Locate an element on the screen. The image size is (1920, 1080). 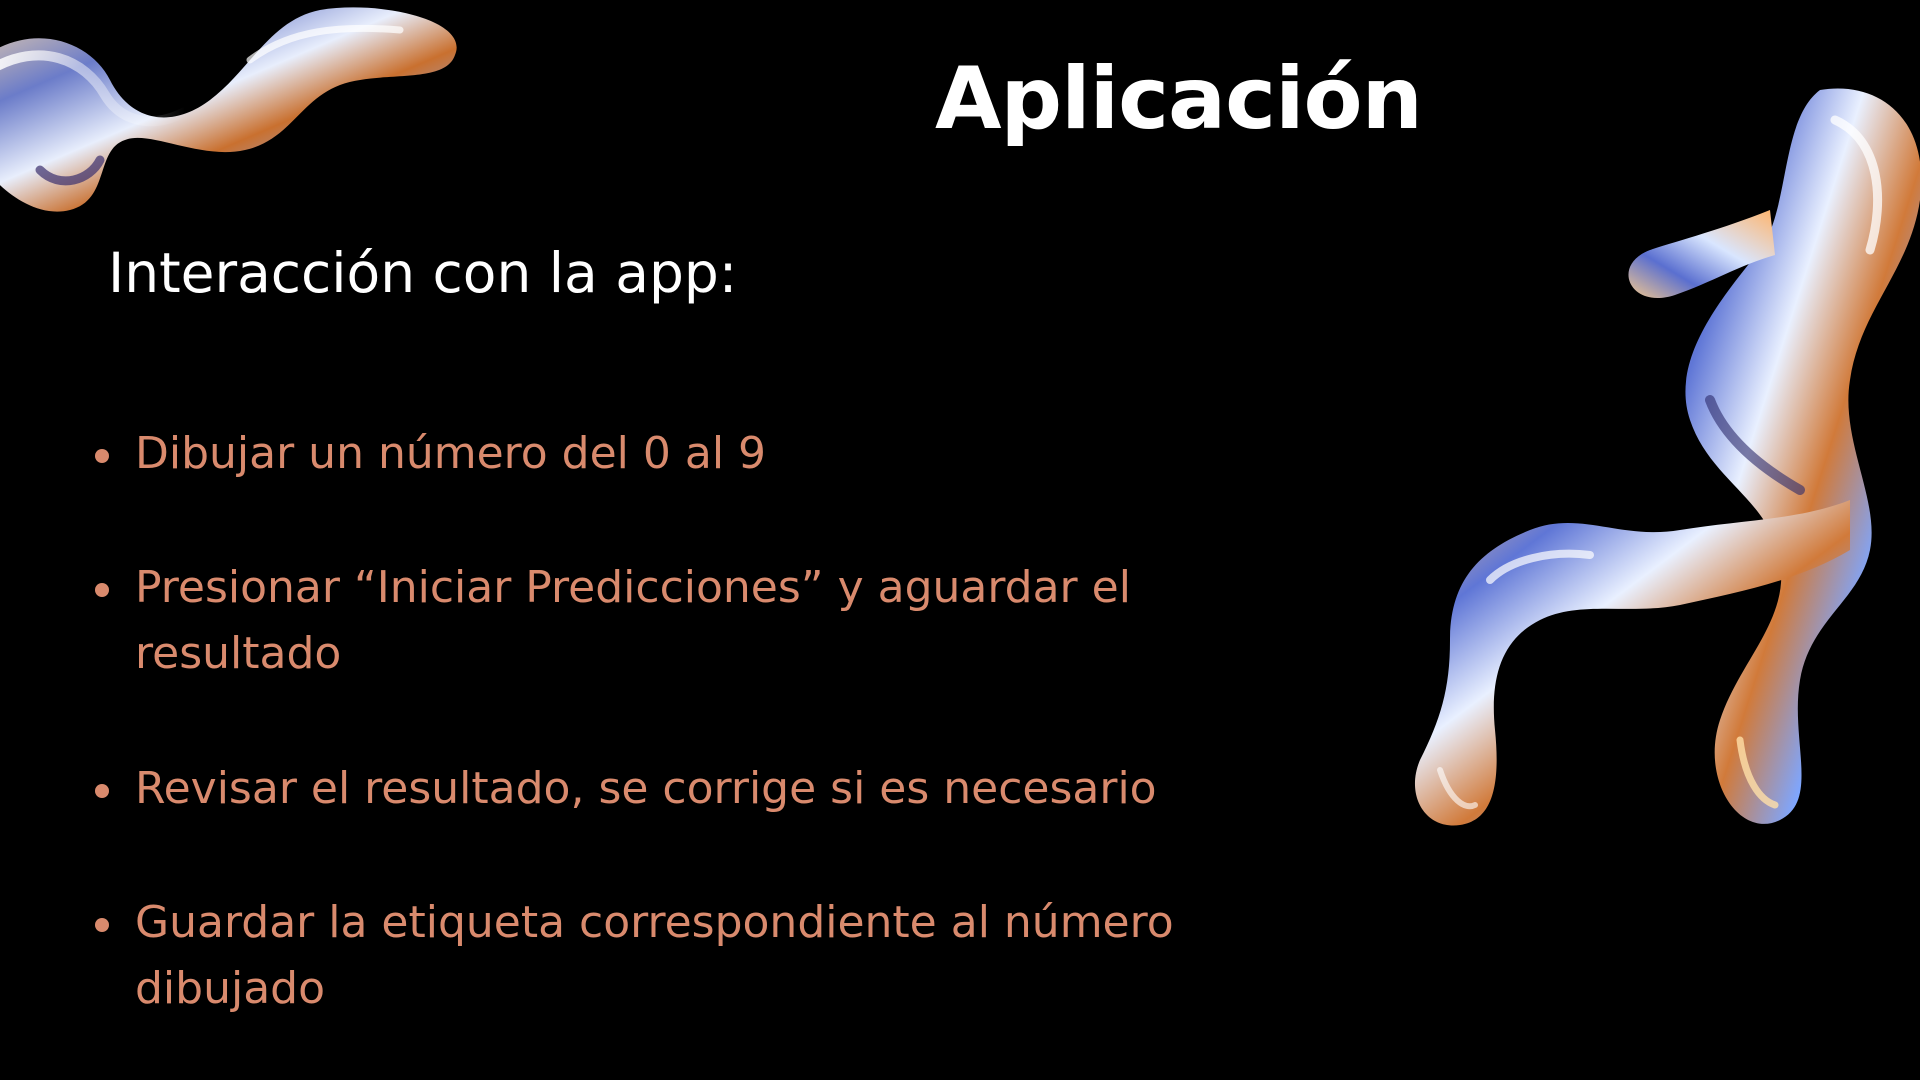
slide-title: Aplicación is located at coordinates (1179, 99).